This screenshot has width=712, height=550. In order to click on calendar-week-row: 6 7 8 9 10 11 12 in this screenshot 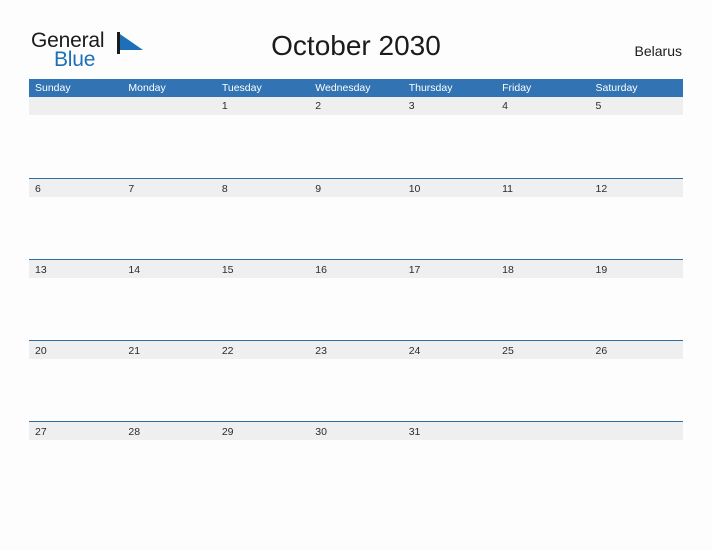, I will do `click(356, 218)`.